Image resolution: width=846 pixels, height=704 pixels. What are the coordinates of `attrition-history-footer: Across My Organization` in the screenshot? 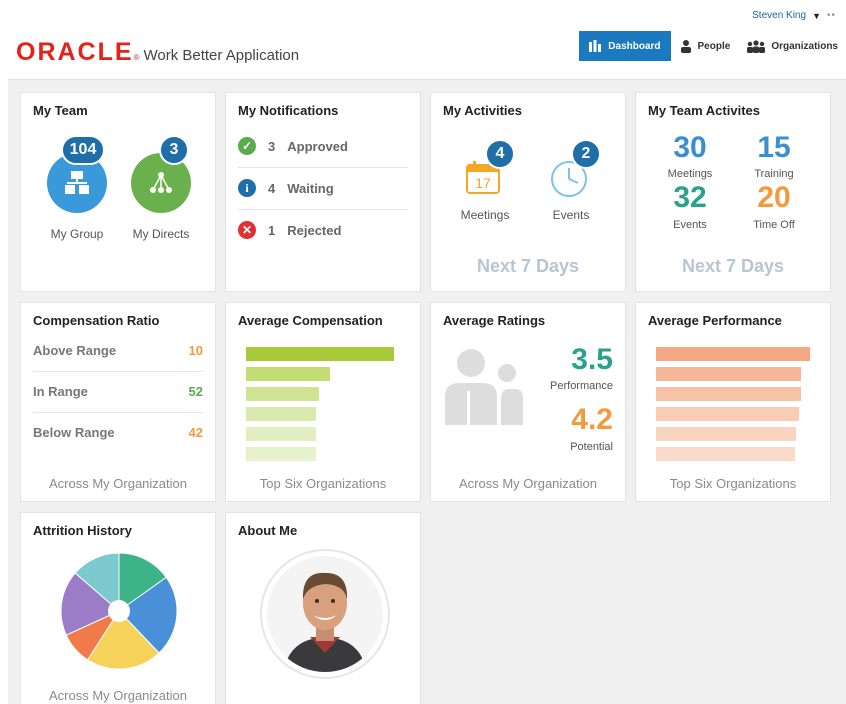 It's located at (118, 695).